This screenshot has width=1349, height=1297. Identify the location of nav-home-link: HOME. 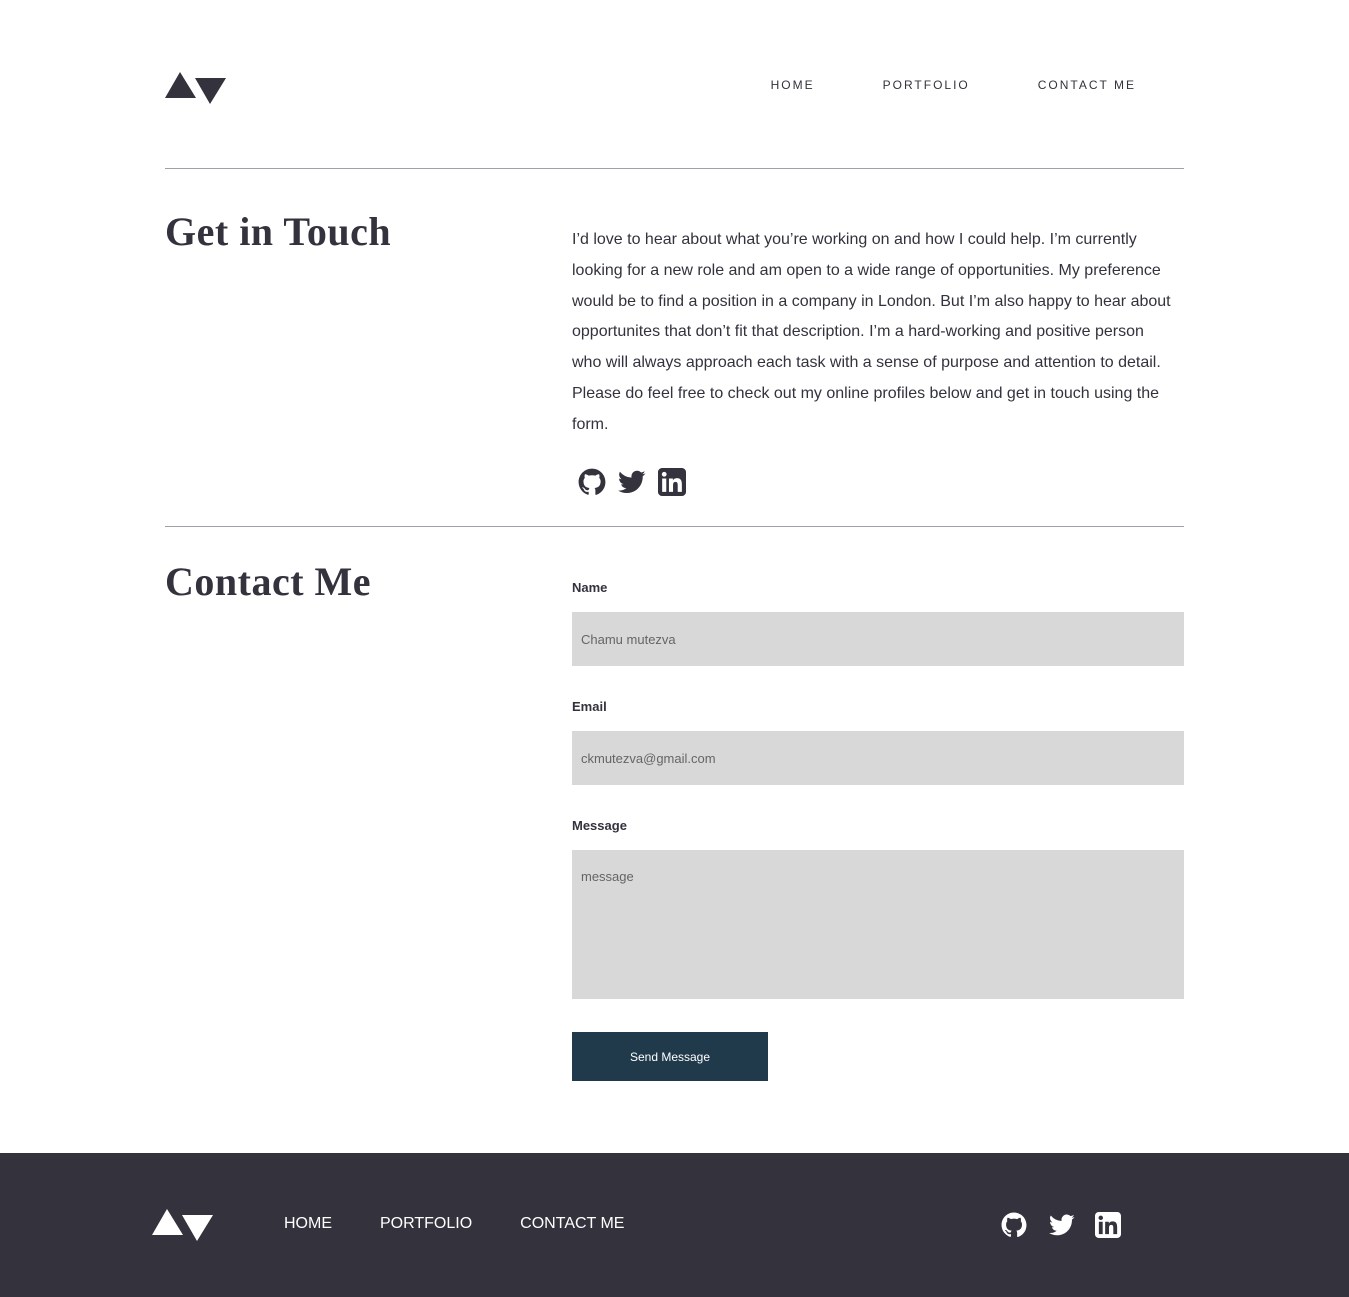
(793, 85).